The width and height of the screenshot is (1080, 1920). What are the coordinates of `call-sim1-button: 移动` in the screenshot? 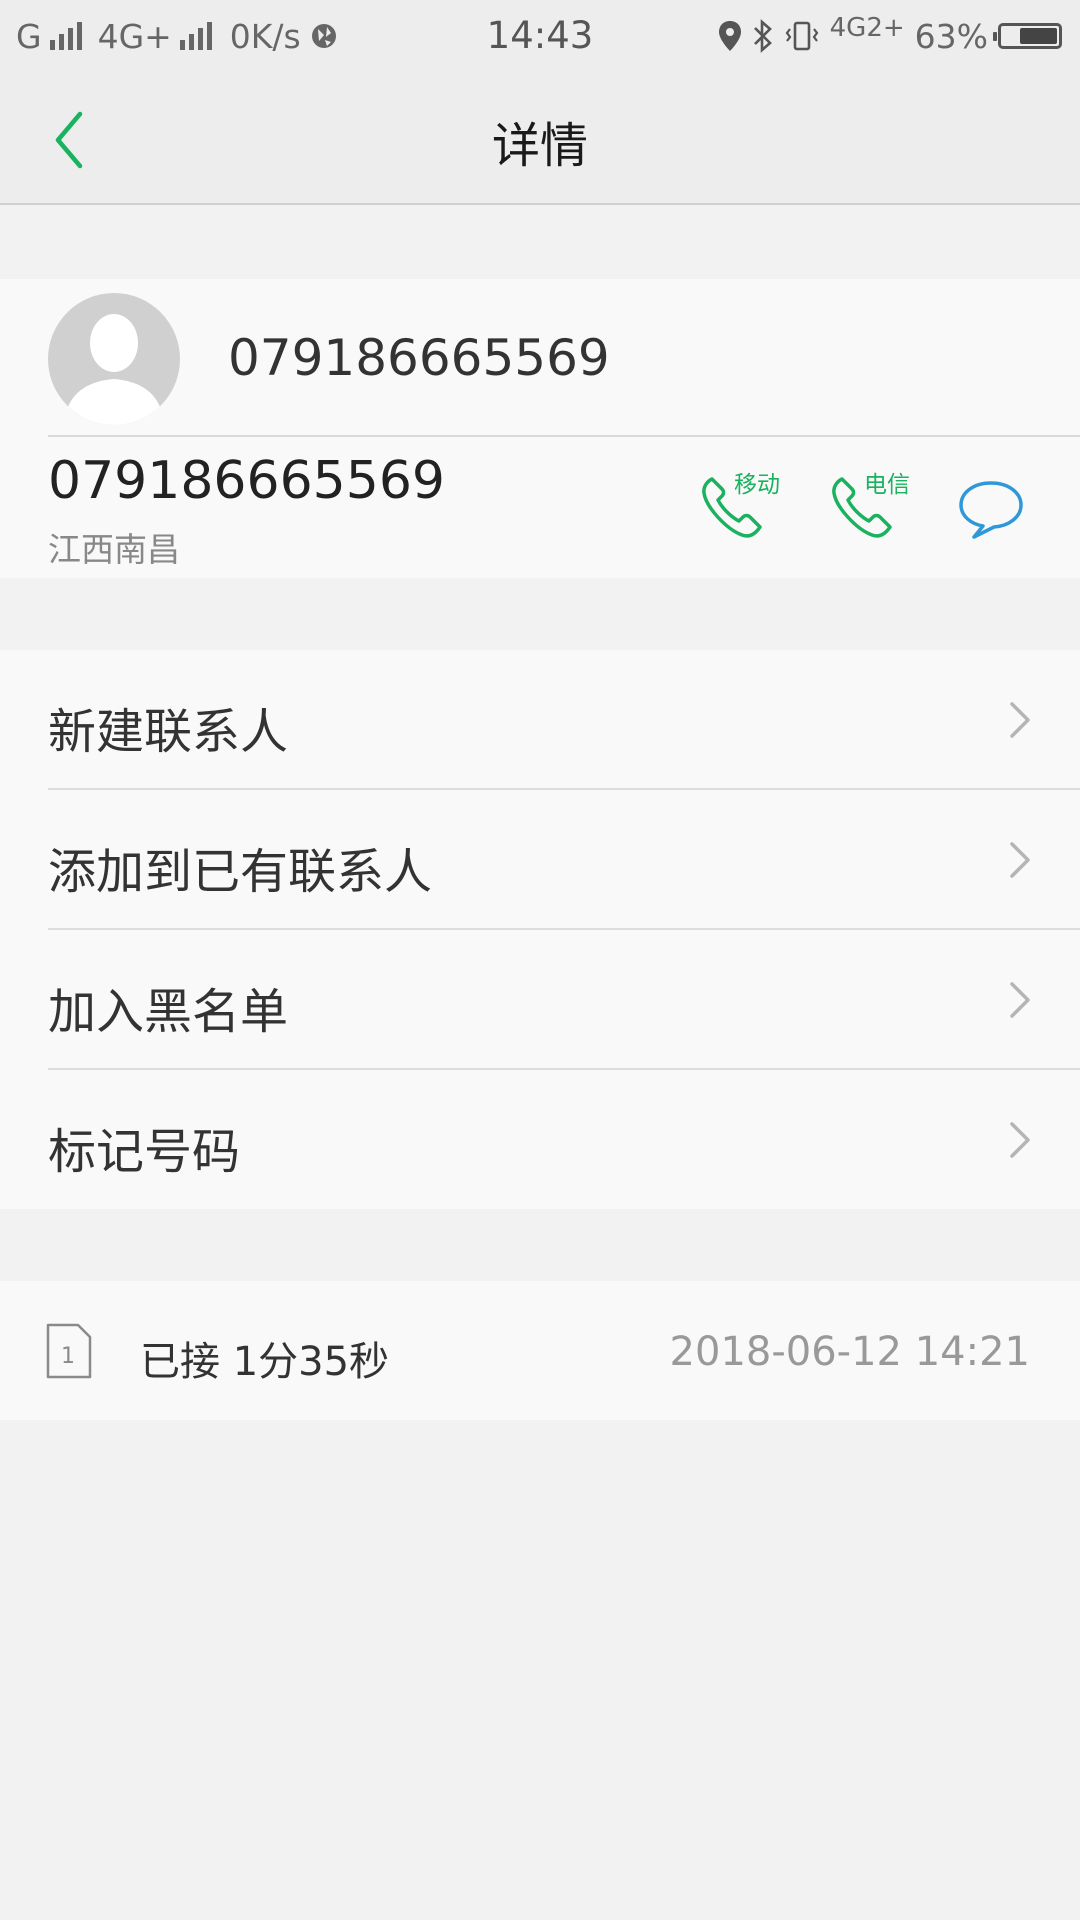 It's located at (753, 505).